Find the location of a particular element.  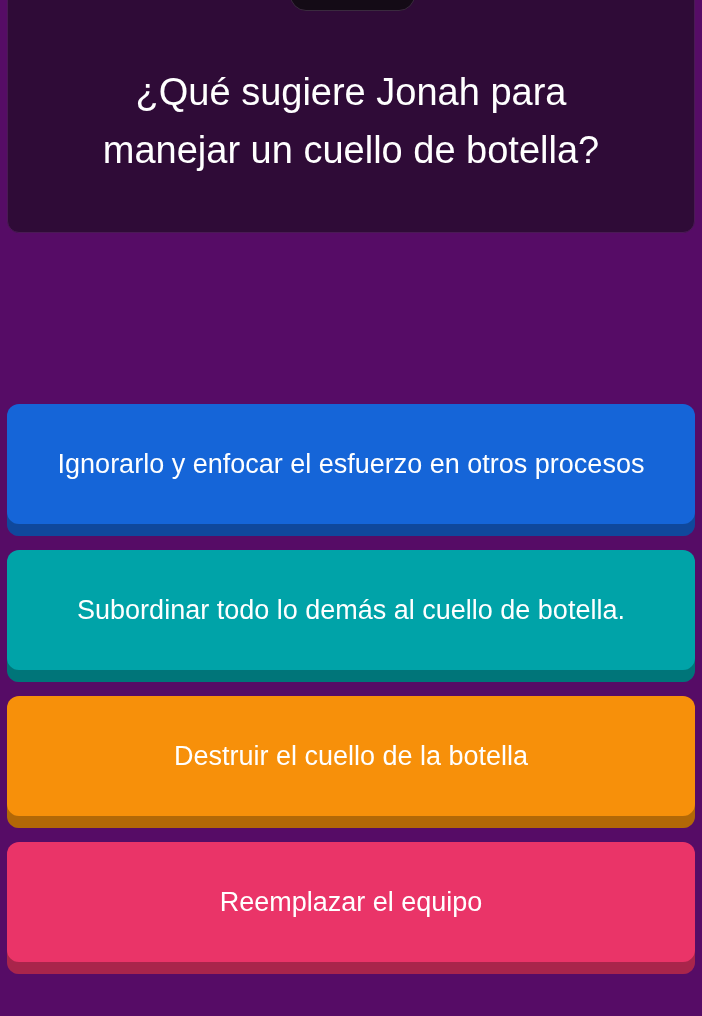

question-text: ¿Qué sugiere Jonah para manejar un cuello de botella? is located at coordinates (351, 121).